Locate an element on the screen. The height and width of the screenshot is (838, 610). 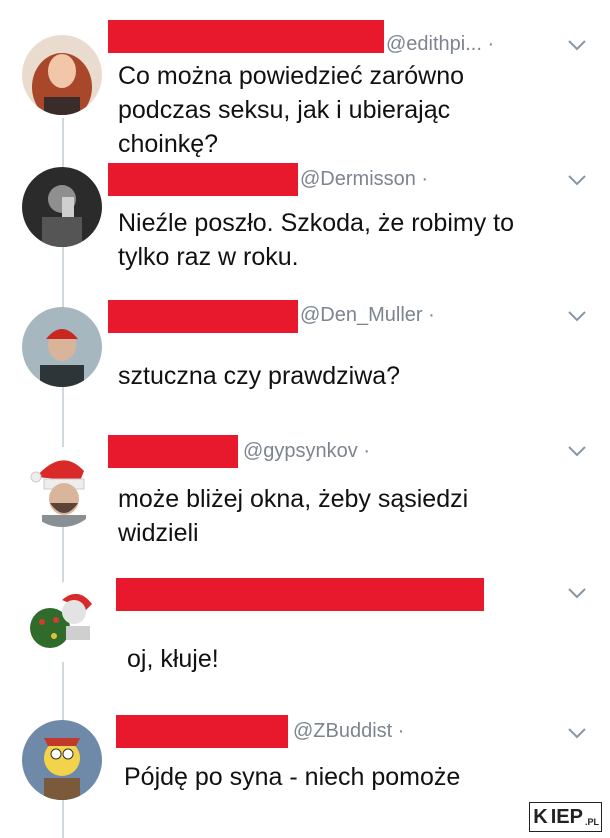
user-handle: @gypsynkov · is located at coordinates (306, 451).